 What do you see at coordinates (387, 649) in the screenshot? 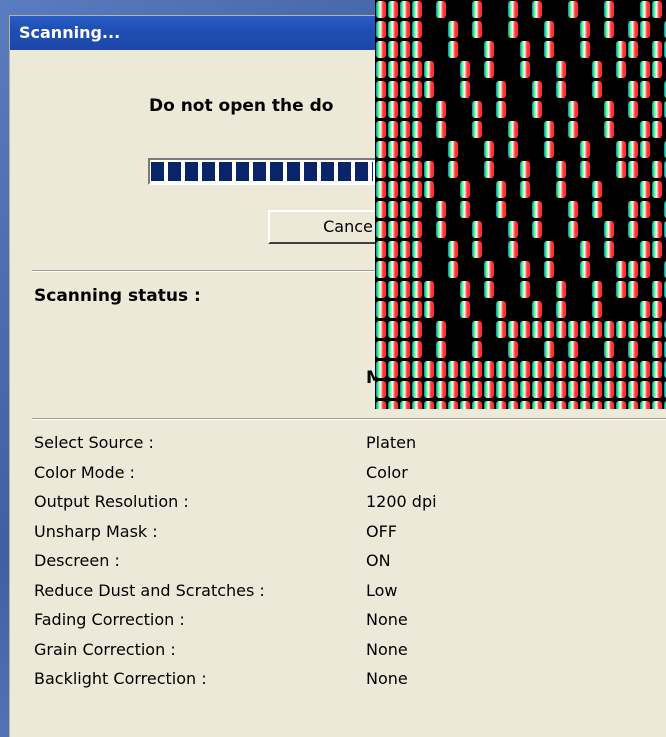
I see `setting-value: None` at bounding box center [387, 649].